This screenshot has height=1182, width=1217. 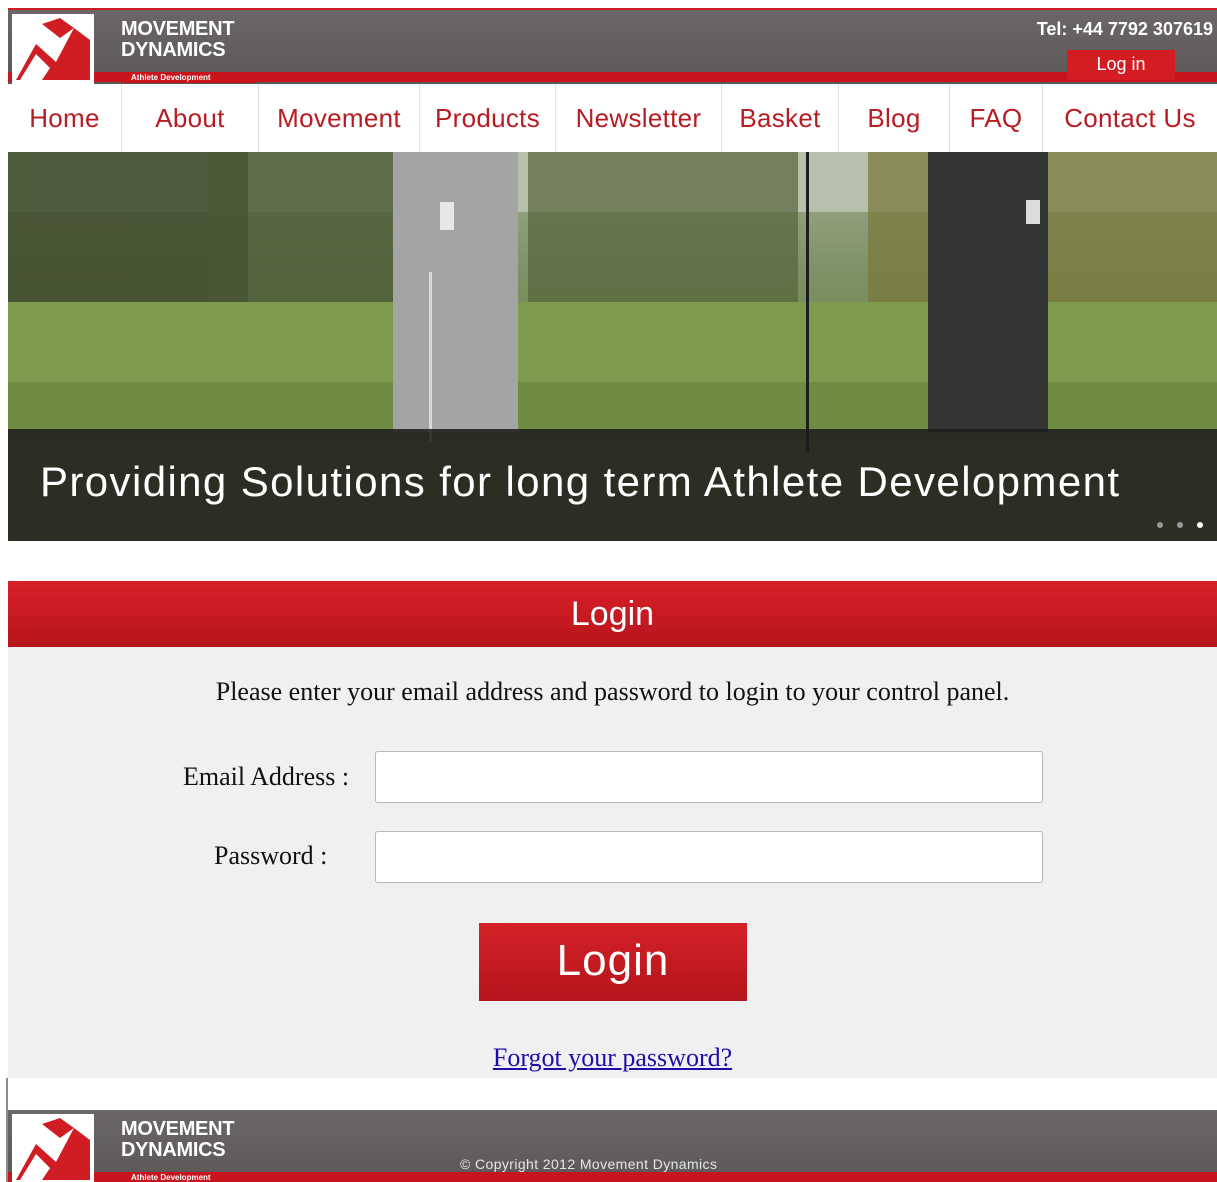 What do you see at coordinates (612, 1058) in the screenshot?
I see `forgot-password-link: Forgot your password?` at bounding box center [612, 1058].